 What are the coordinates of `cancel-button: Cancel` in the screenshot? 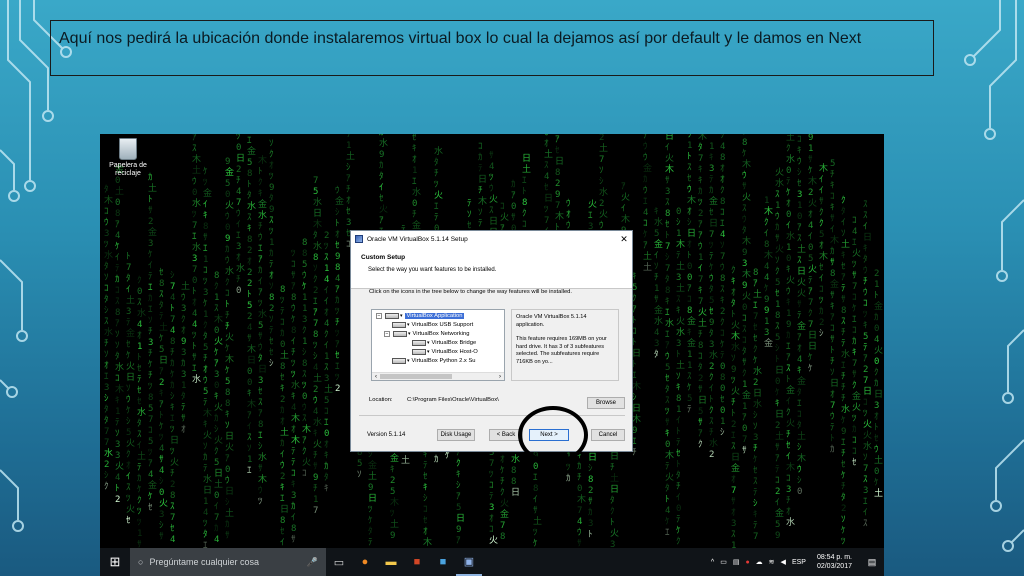 It's located at (608, 435).